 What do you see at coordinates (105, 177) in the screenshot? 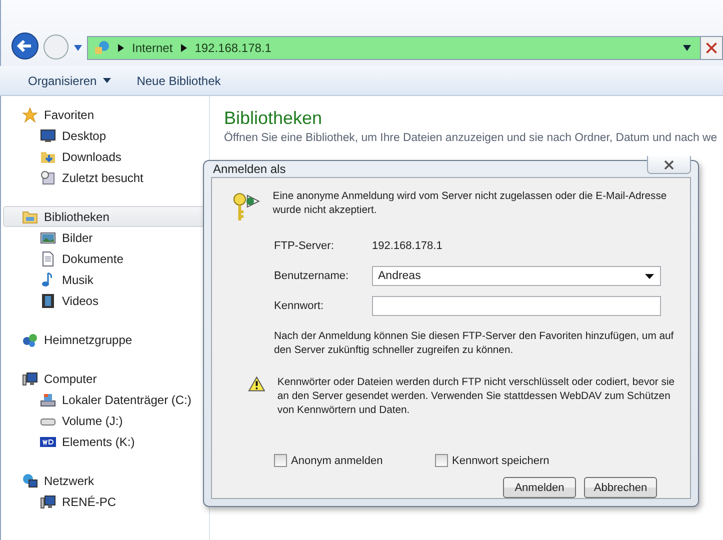
I see `sidebar-item: Zuletzt besucht` at bounding box center [105, 177].